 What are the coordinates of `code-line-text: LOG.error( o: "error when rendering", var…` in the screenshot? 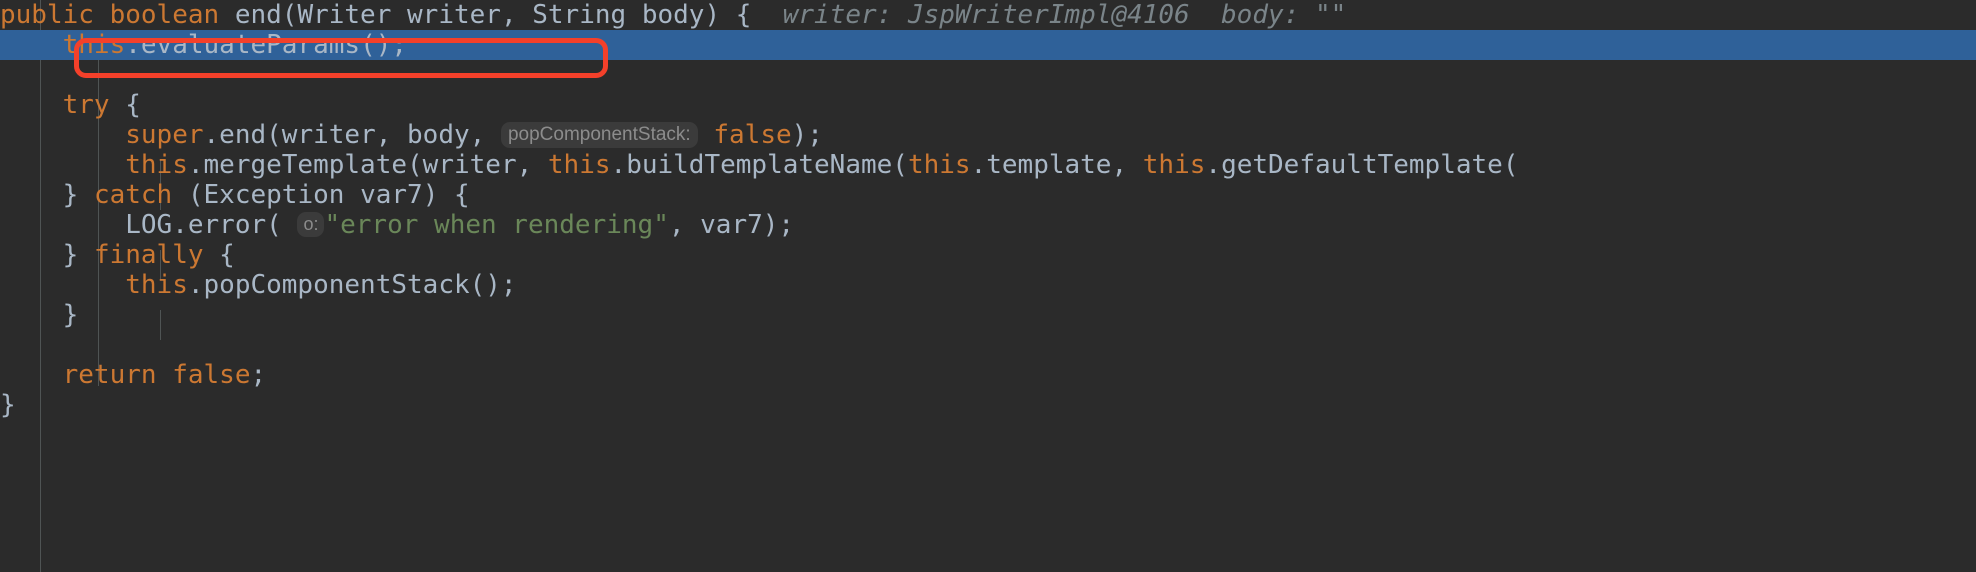 It's located at (397, 225).